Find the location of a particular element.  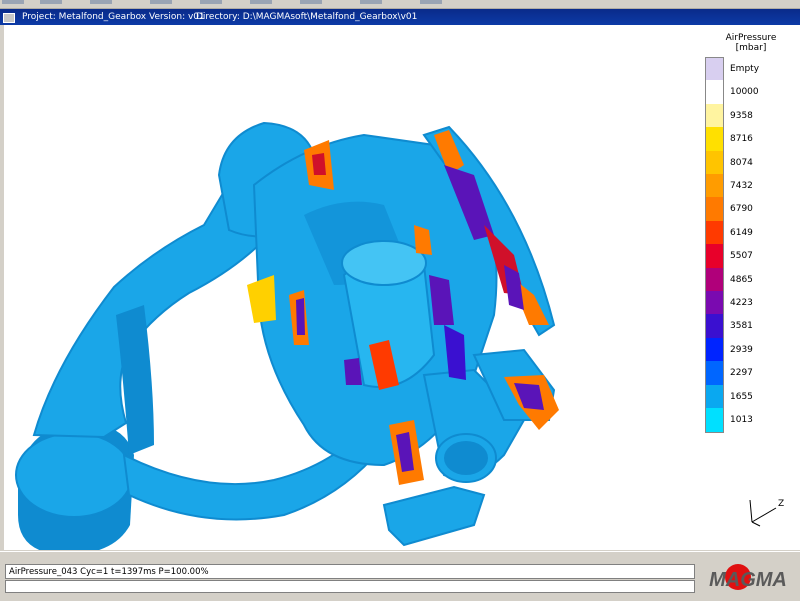

legend-label: 8716 is located at coordinates (741, 139).